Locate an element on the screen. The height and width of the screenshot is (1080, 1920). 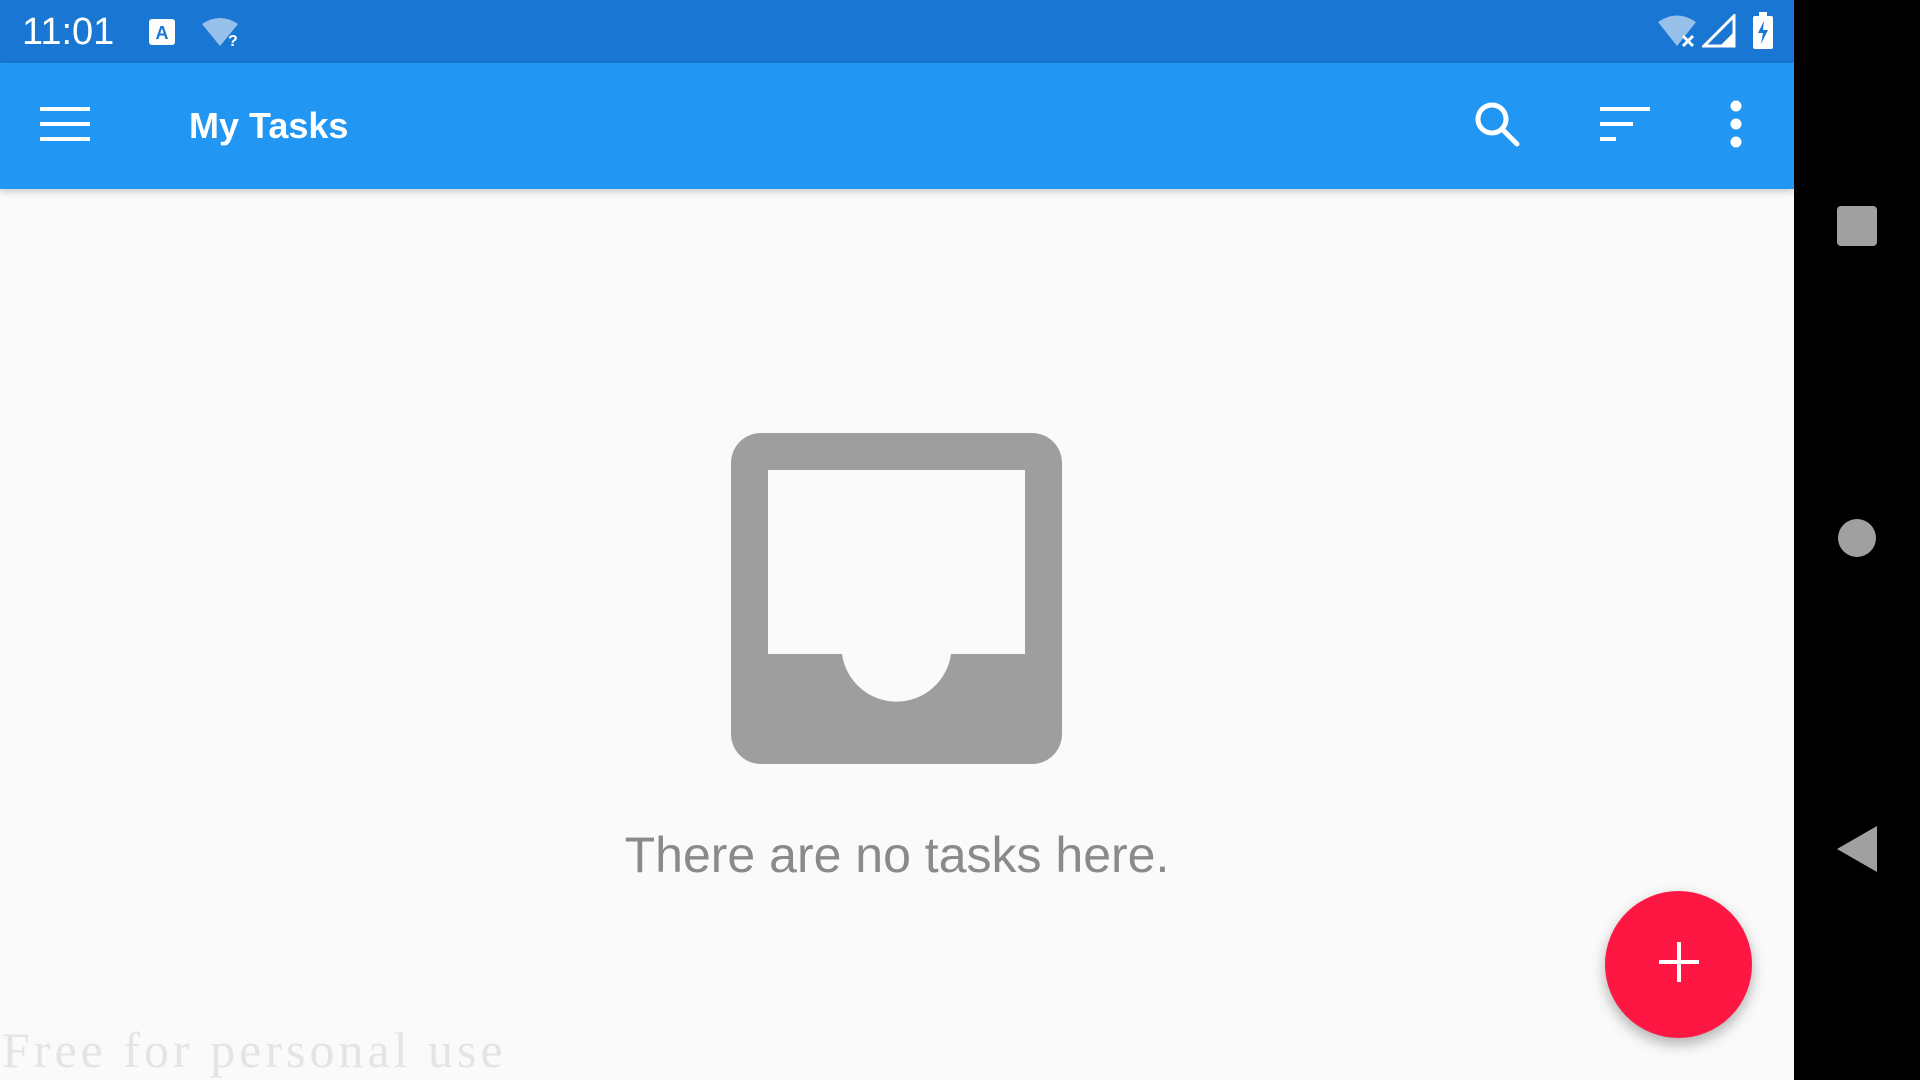
app-bar: My Tasks is located at coordinates (897, 126).